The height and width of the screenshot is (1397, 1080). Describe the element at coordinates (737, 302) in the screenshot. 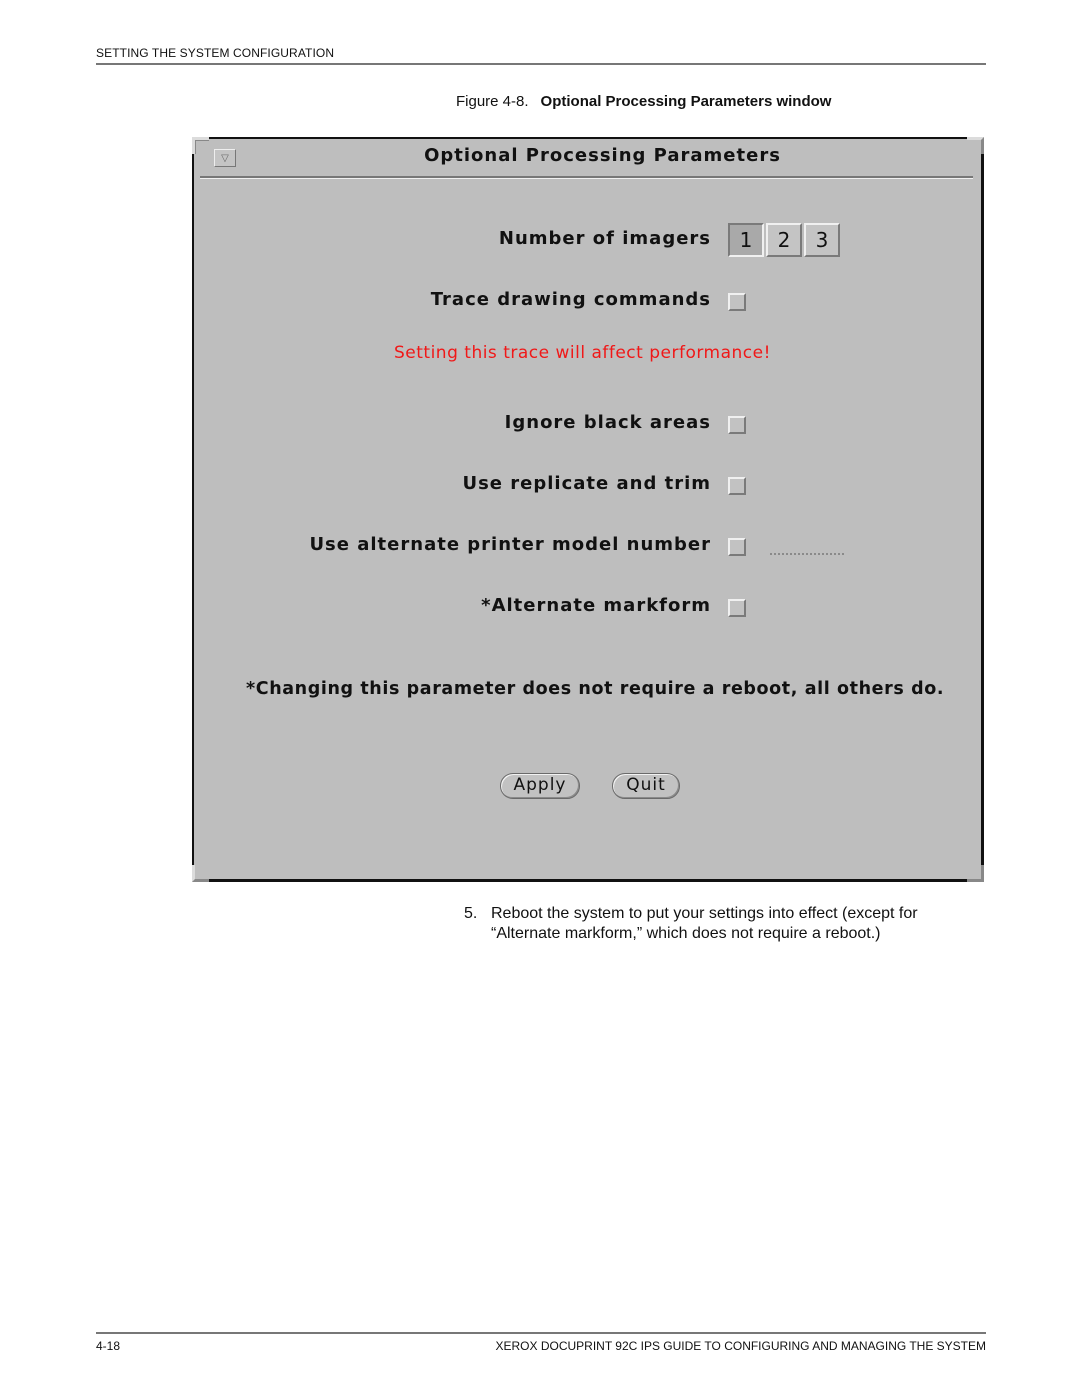

I see `trace-checkbox` at that location.